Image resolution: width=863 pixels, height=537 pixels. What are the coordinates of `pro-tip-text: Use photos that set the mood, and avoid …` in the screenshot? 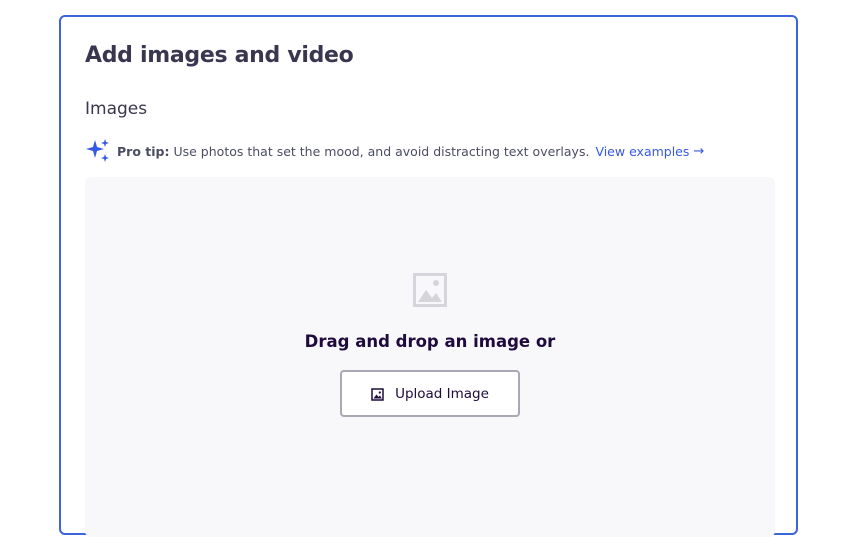 It's located at (381, 151).